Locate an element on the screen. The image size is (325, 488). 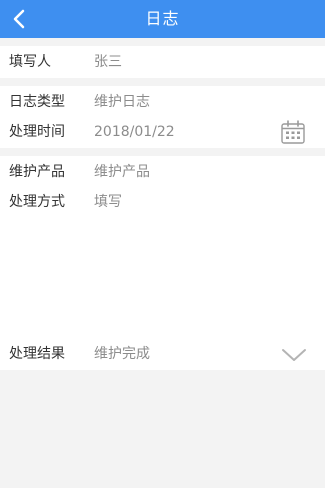
log-info-section: 日志类型 维护日志 处理时间 2018/01/22 is located at coordinates (162, 117).